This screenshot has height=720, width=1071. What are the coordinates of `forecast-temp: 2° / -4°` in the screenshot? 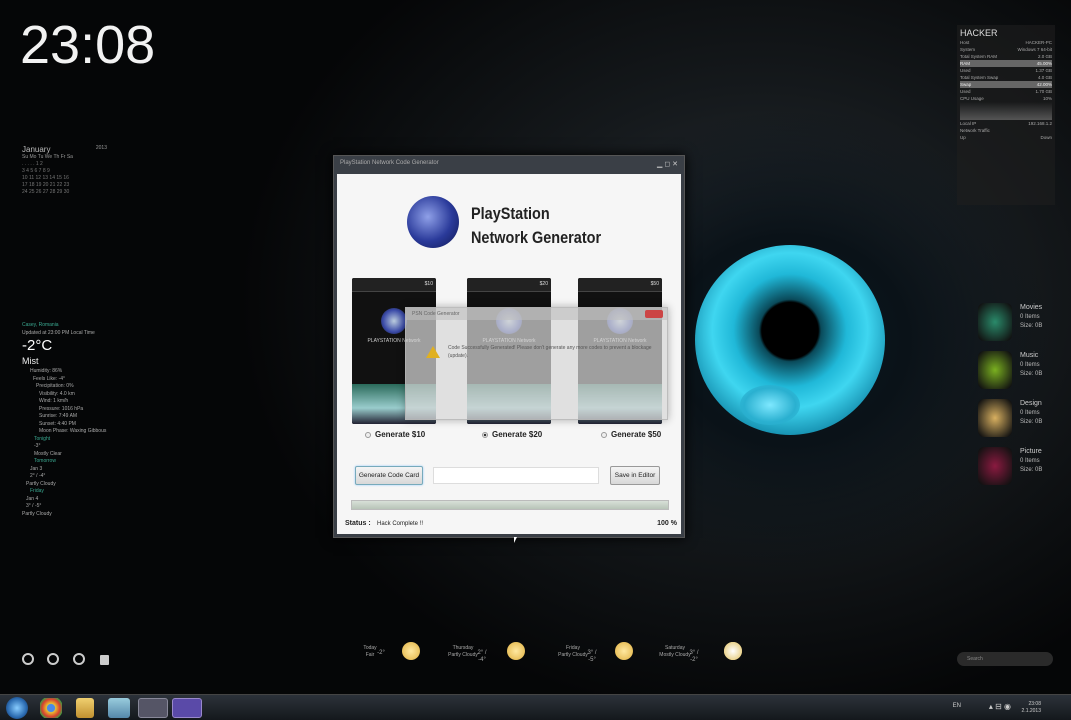 It's located at (482, 656).